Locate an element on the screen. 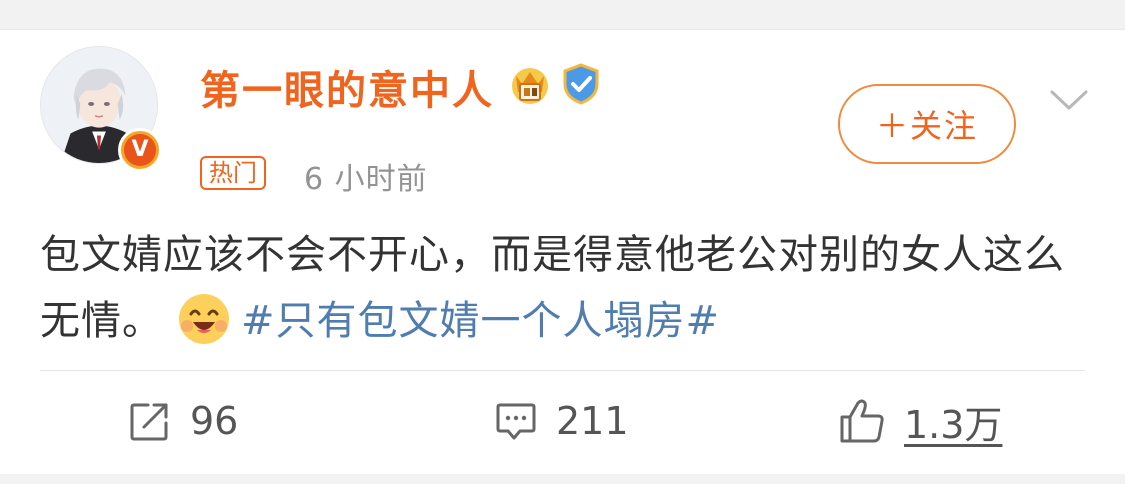 The width and height of the screenshot is (1125, 484). divider is located at coordinates (562, 370).